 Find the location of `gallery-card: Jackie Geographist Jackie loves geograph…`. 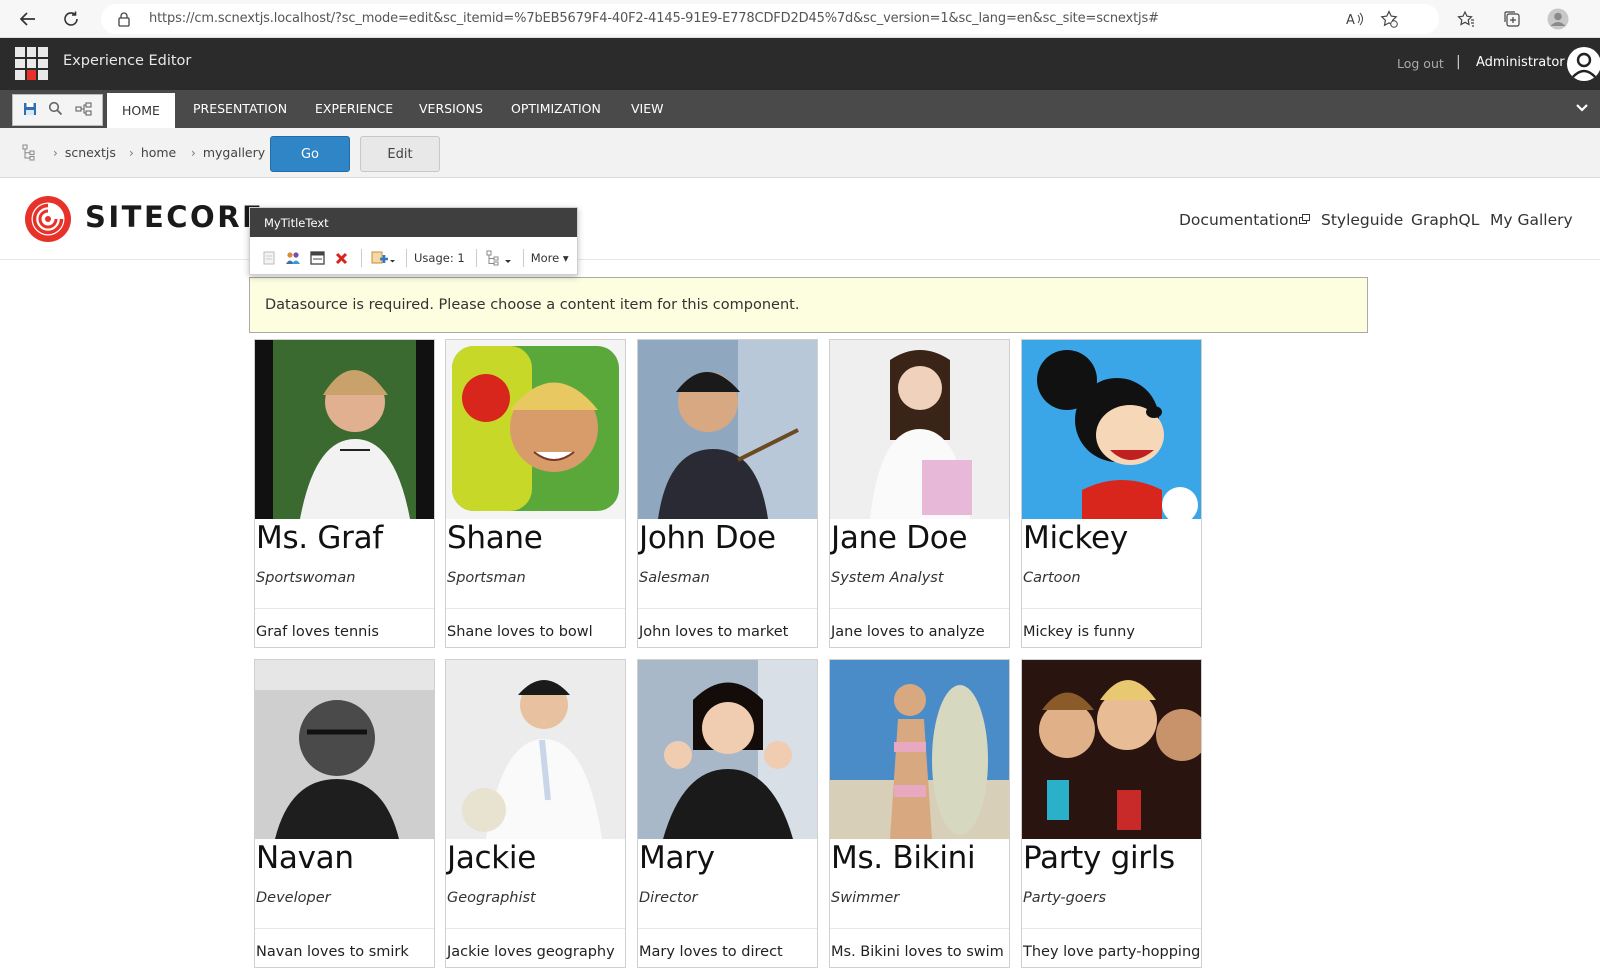

gallery-card: Jackie Geographist Jackie loves geograph… is located at coordinates (535, 813).